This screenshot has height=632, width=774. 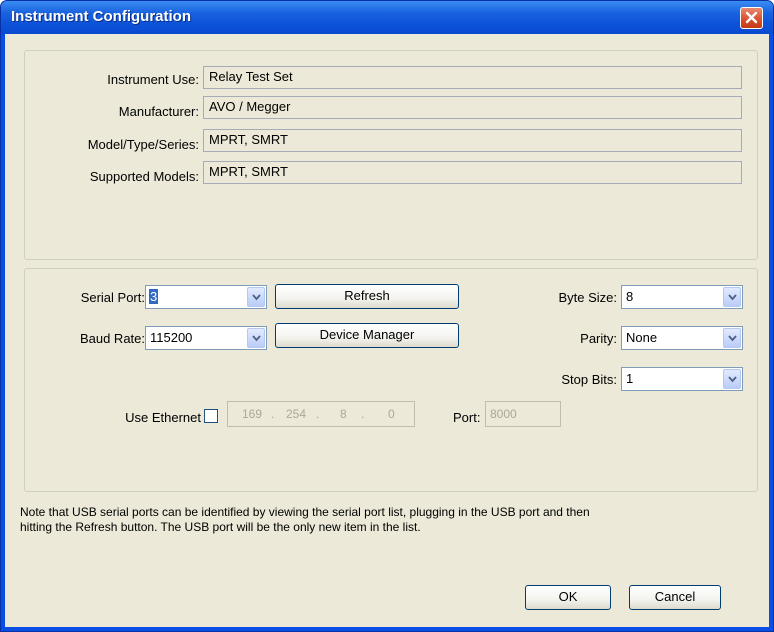 What do you see at coordinates (598, 338) in the screenshot?
I see `parity-label: Parity:` at bounding box center [598, 338].